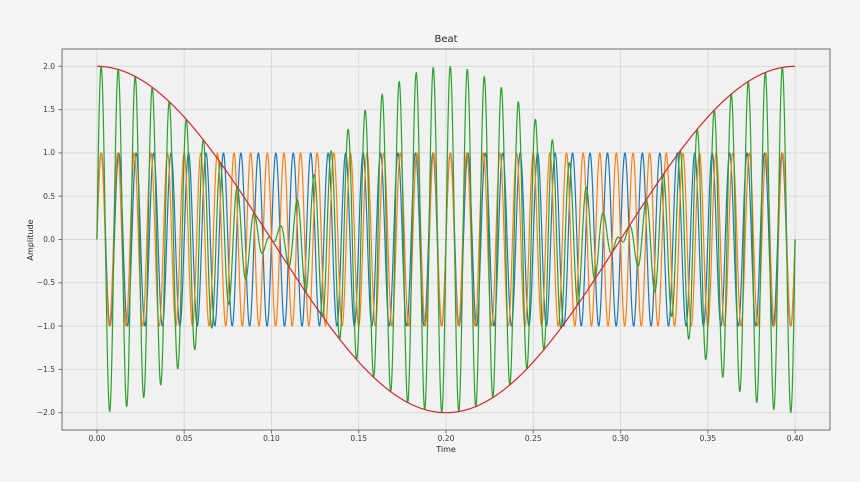 Image resolution: width=860 pixels, height=482 pixels. What do you see at coordinates (49, 66) in the screenshot?
I see `y-tick-label: 2.0` at bounding box center [49, 66].